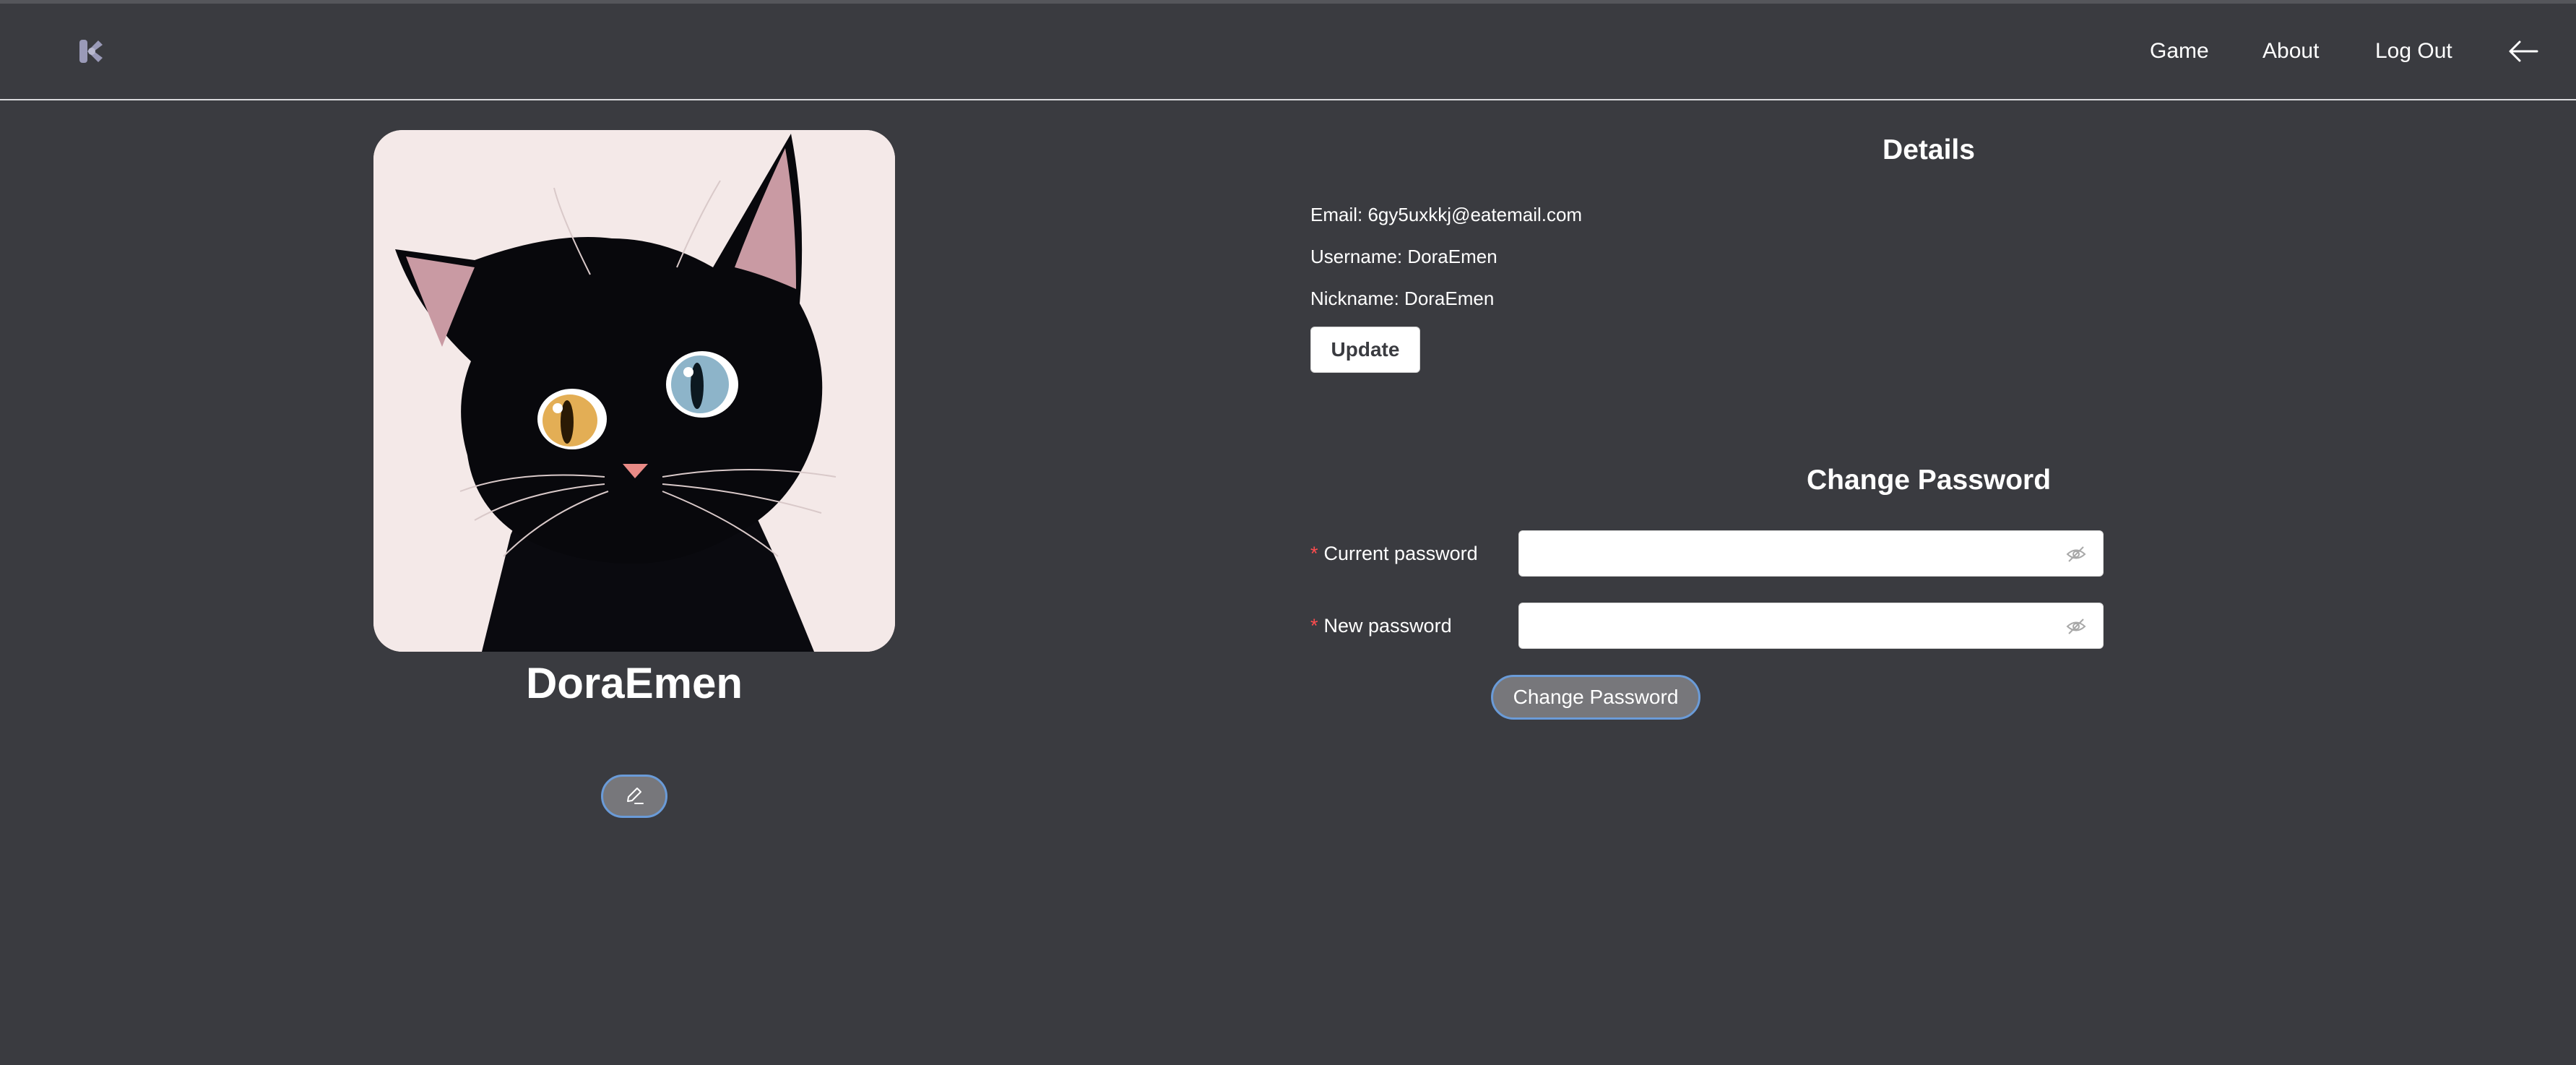 The width and height of the screenshot is (2576, 1065). What do you see at coordinates (2179, 51) in the screenshot?
I see `nav-link-game: Game` at bounding box center [2179, 51].